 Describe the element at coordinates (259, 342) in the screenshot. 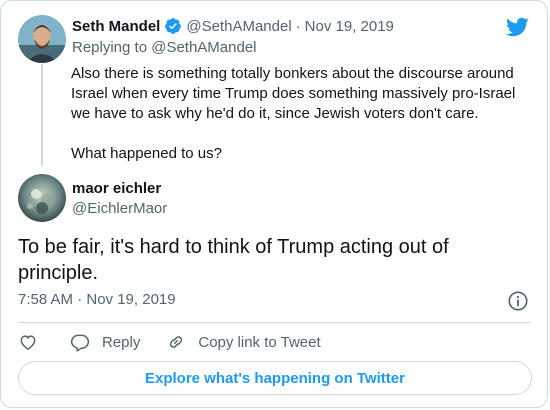

I see `copy-link-label: Copy link to Tweet` at that location.